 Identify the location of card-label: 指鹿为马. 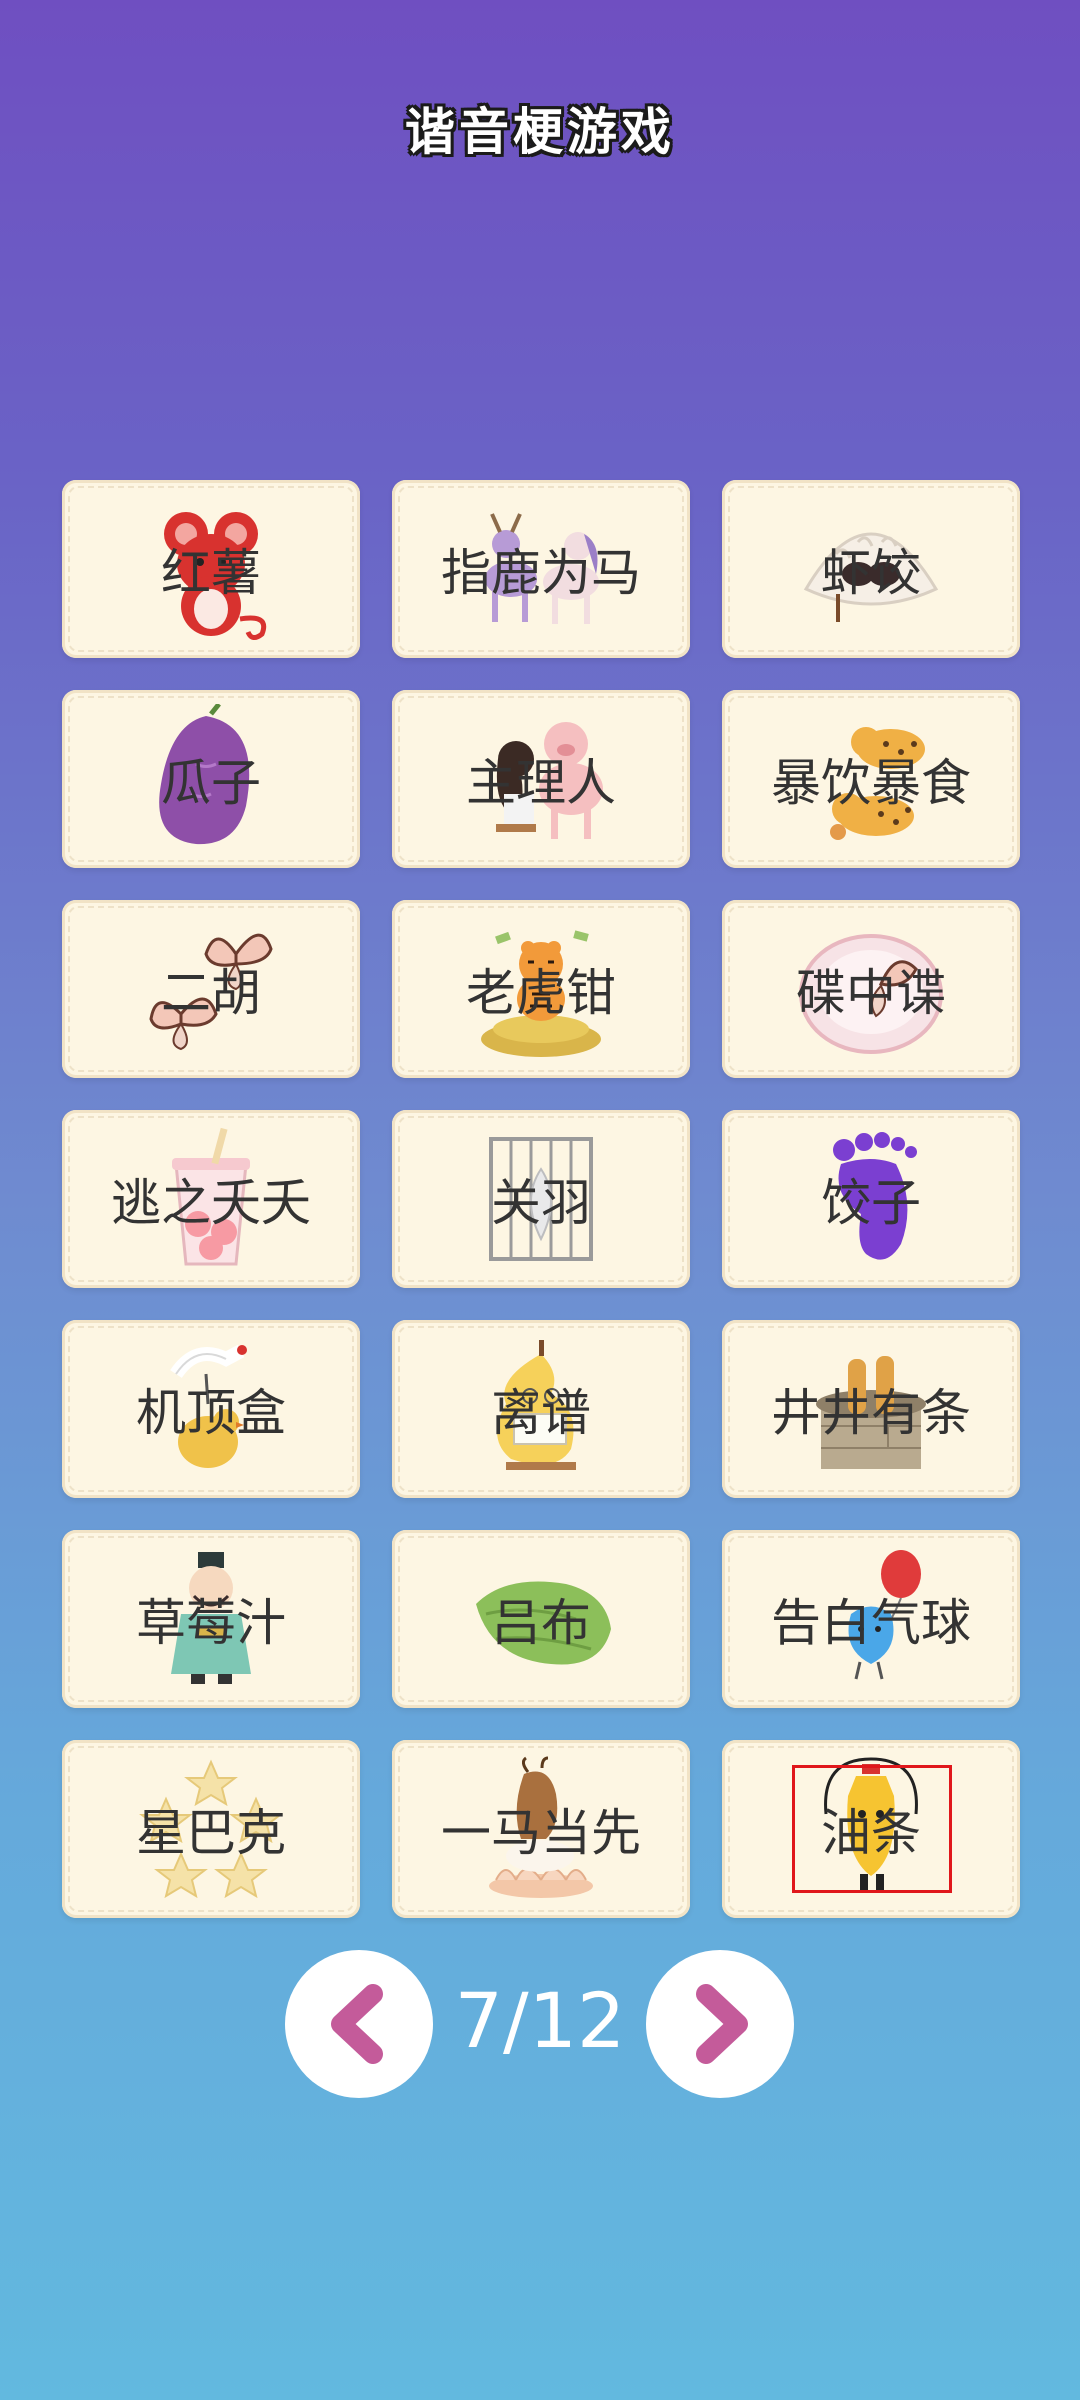
(541, 573).